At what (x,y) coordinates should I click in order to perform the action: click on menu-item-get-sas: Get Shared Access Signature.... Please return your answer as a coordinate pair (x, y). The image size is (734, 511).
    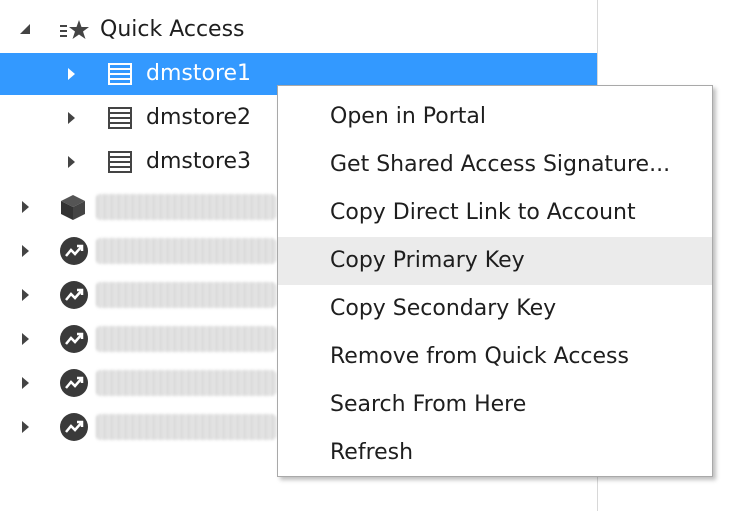
    Looking at the image, I should click on (495, 165).